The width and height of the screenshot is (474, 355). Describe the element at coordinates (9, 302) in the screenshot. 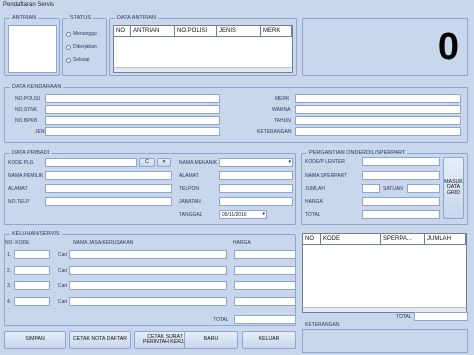

I see `row-number: 4.` at that location.